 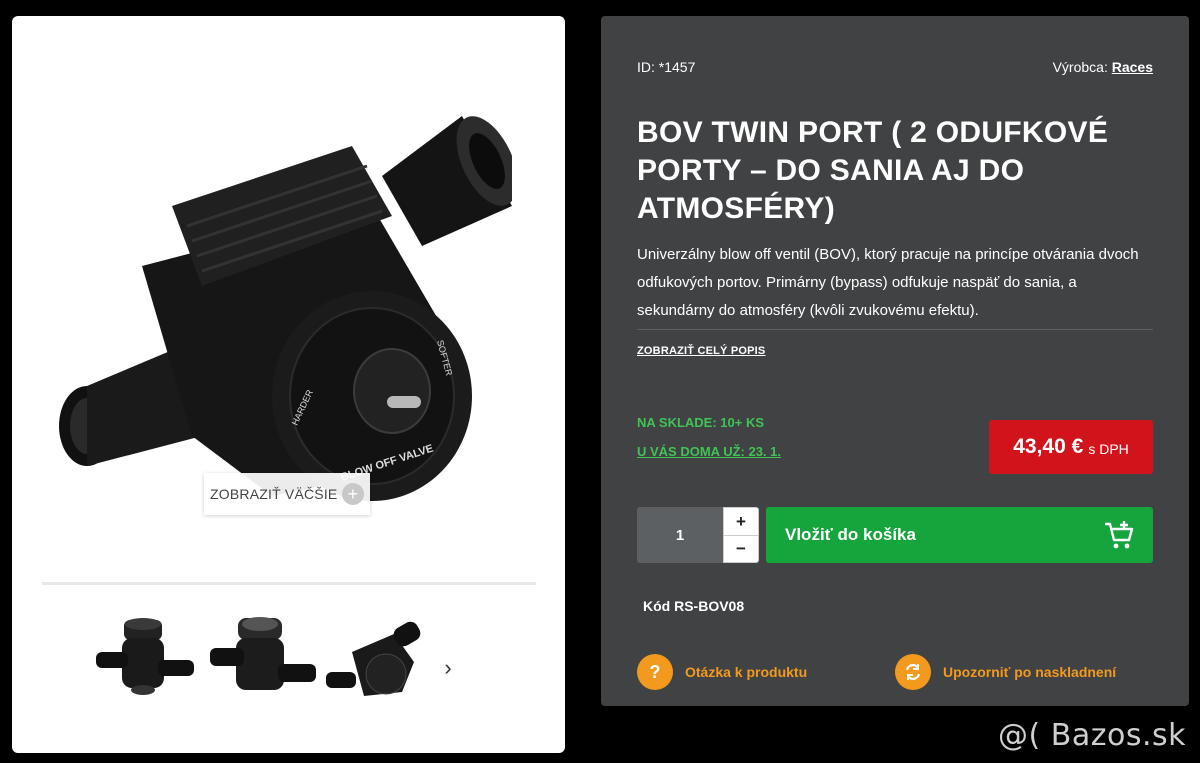 I want to click on add-to-cart-label: Vložiť do košíka, so click(x=850, y=534).